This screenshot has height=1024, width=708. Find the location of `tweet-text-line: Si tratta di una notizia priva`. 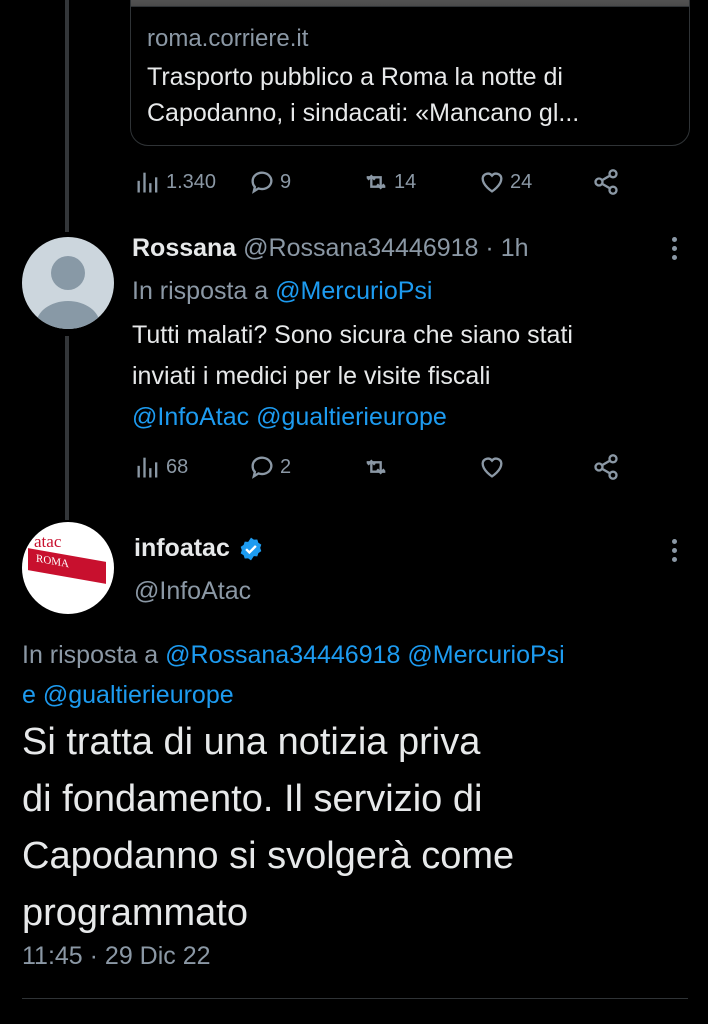

tweet-text-line: Si tratta di una notizia priva is located at coordinates (251, 742).